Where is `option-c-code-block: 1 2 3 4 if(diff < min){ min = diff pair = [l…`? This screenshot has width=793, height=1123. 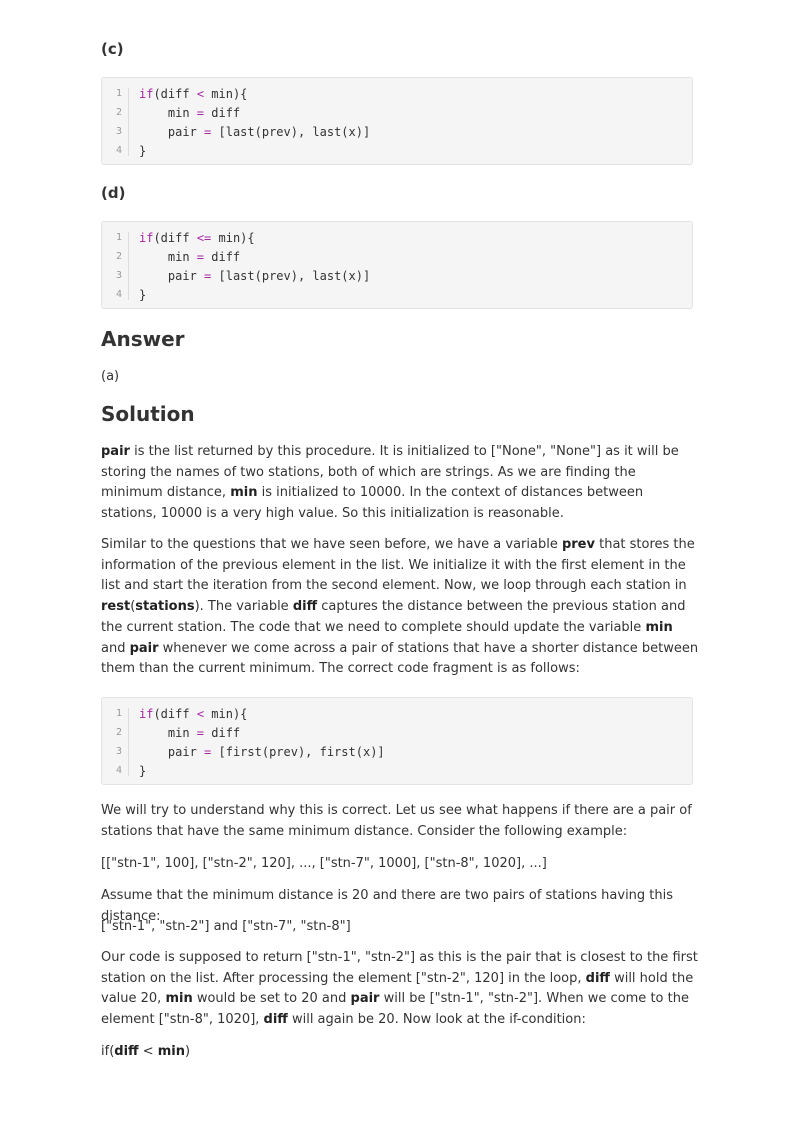 option-c-code-block: 1 2 3 4 if(diff < min){ min = diff pair = [l… is located at coordinates (397, 121).